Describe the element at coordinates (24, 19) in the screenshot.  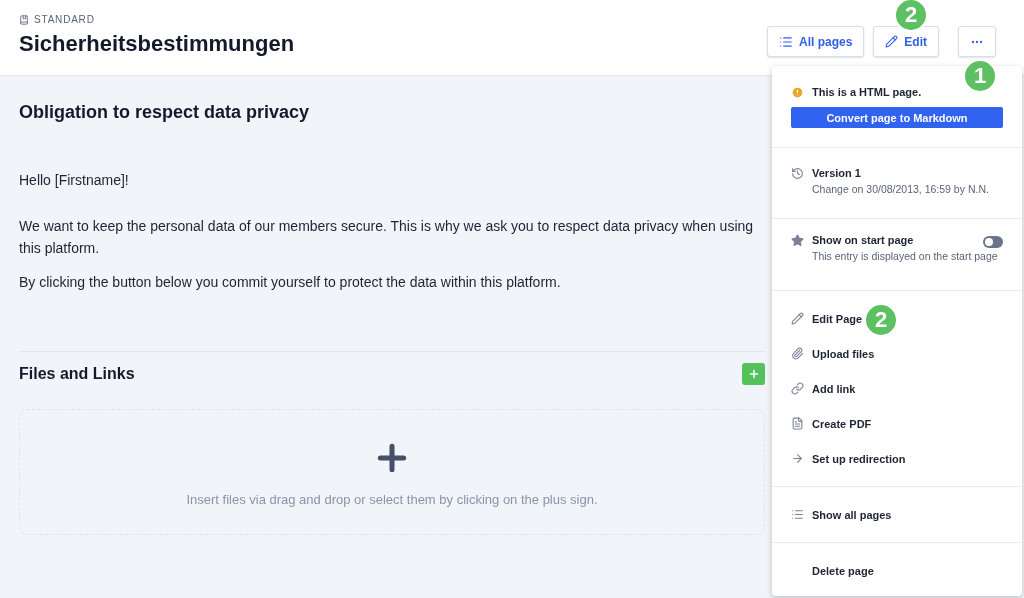
I see `book-icon` at that location.